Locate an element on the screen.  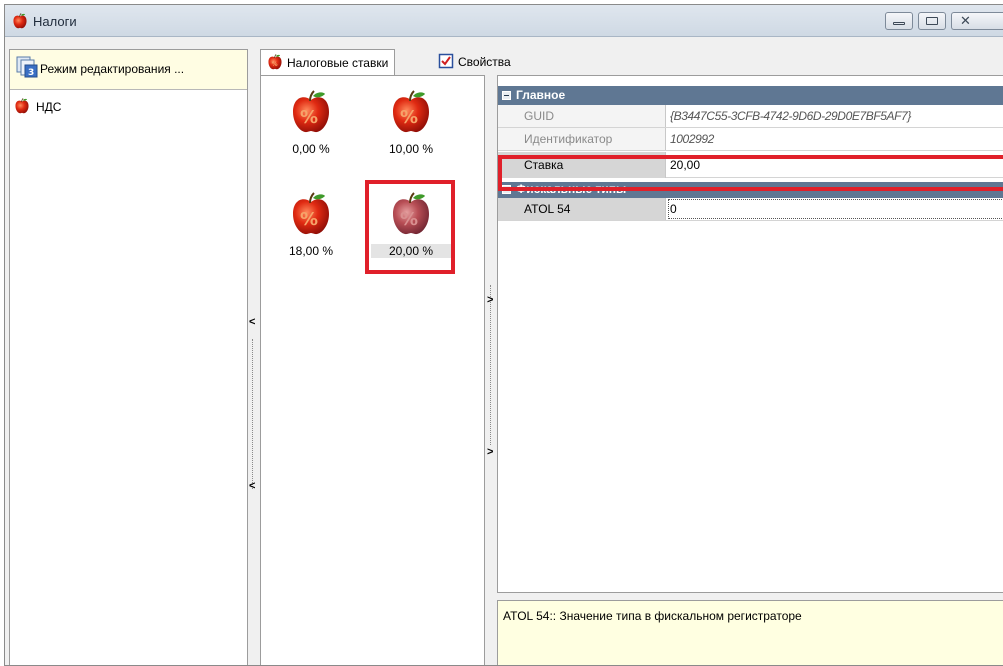
rate-highlight is located at coordinates (750, 173).